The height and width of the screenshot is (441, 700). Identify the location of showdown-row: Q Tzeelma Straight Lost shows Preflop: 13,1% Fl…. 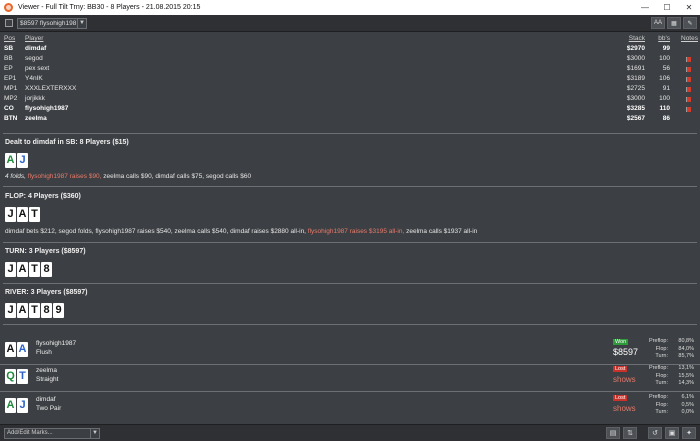
(350, 377).